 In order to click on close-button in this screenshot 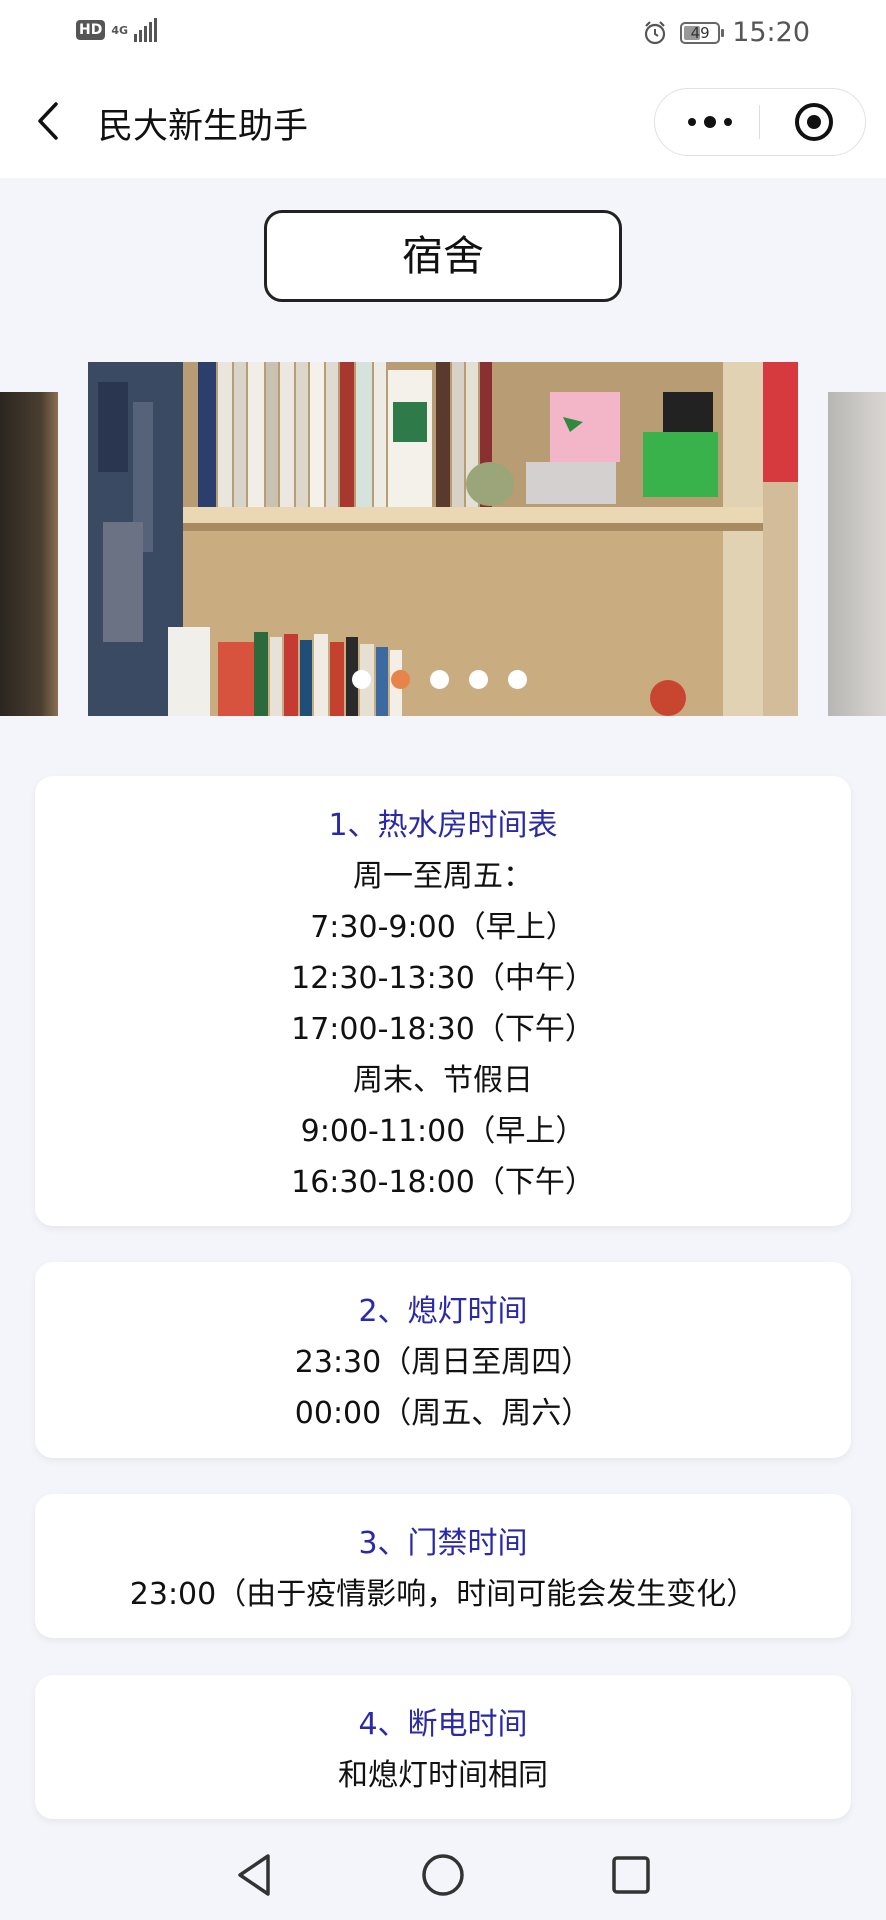, I will do `click(814, 122)`.